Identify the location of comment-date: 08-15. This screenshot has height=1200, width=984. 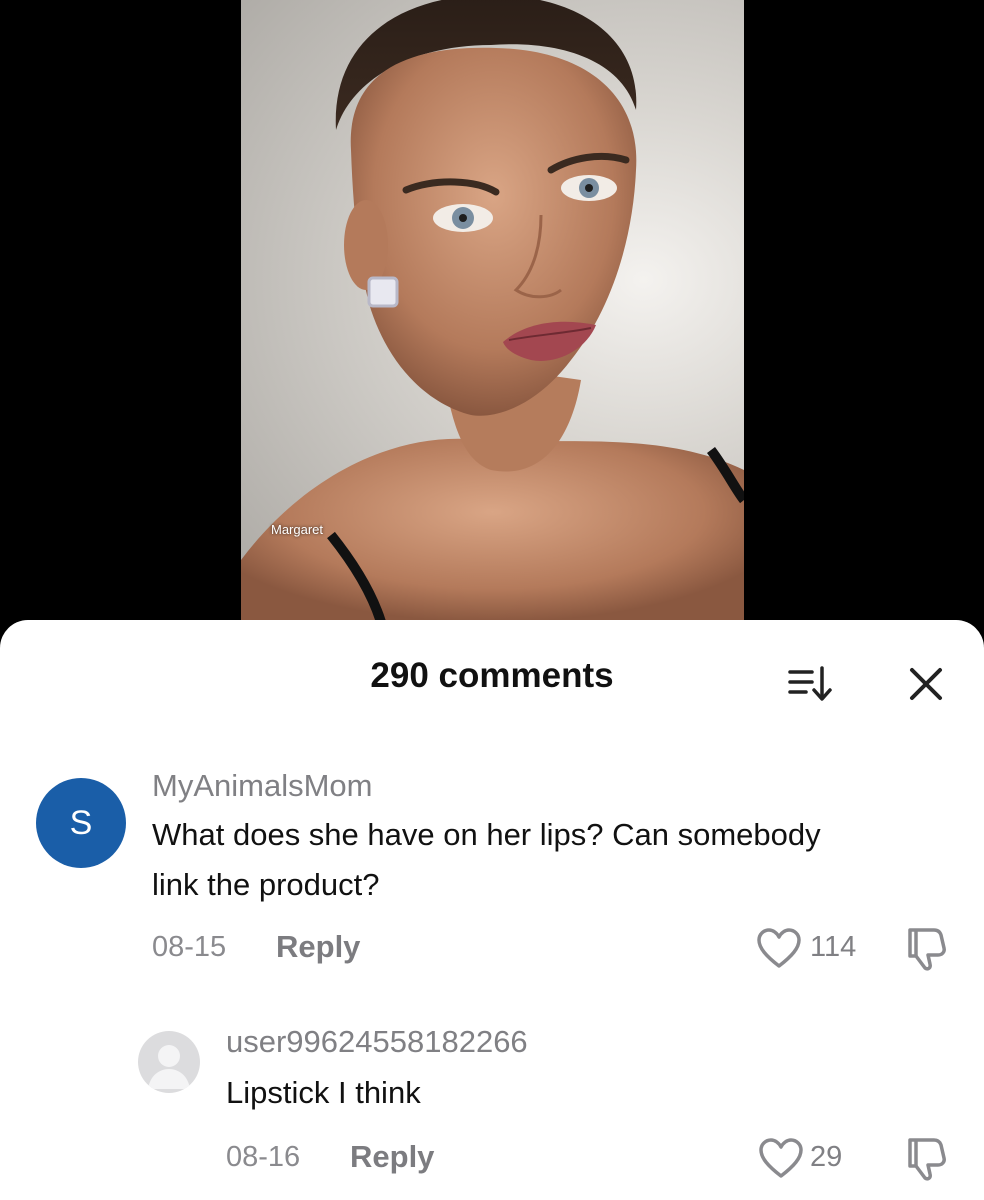
(189, 947).